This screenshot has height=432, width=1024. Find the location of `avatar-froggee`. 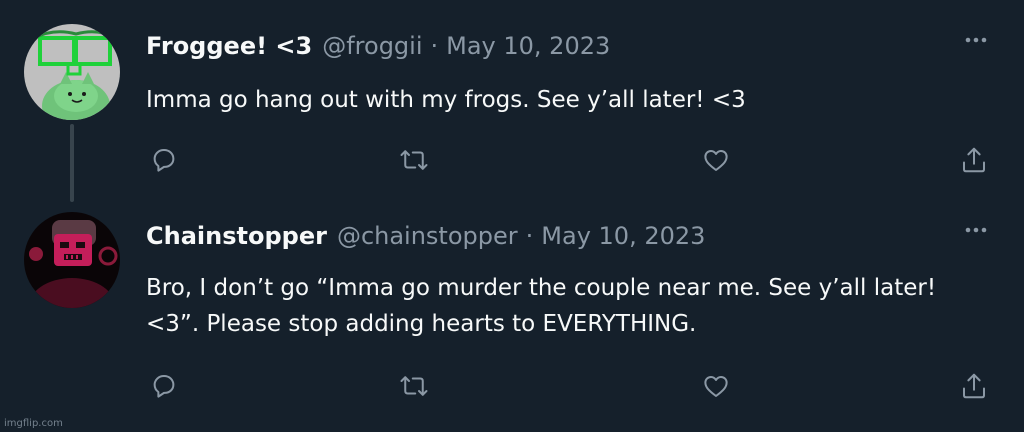

avatar-froggee is located at coordinates (72, 72).